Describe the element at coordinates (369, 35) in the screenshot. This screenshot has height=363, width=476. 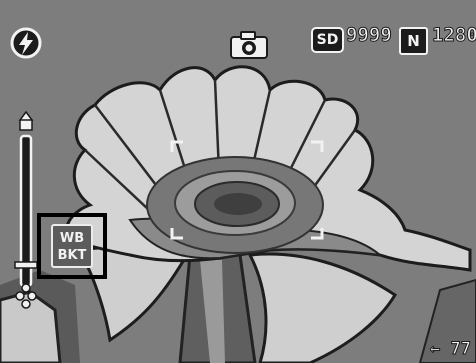
I see `shots-remaining: 9999` at that location.